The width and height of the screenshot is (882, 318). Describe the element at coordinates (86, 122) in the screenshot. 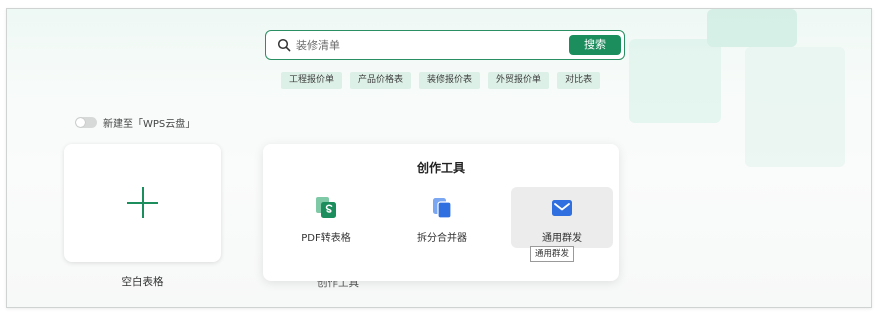

I see `save-to-cloud-toggle` at that location.